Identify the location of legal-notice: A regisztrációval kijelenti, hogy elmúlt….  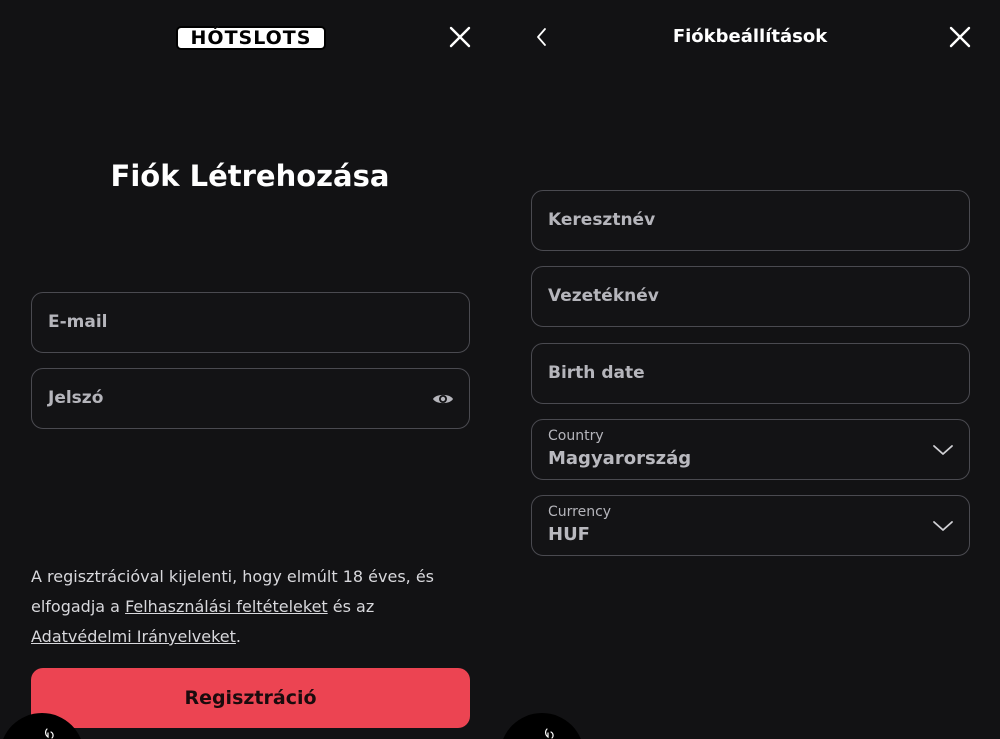
(251, 607).